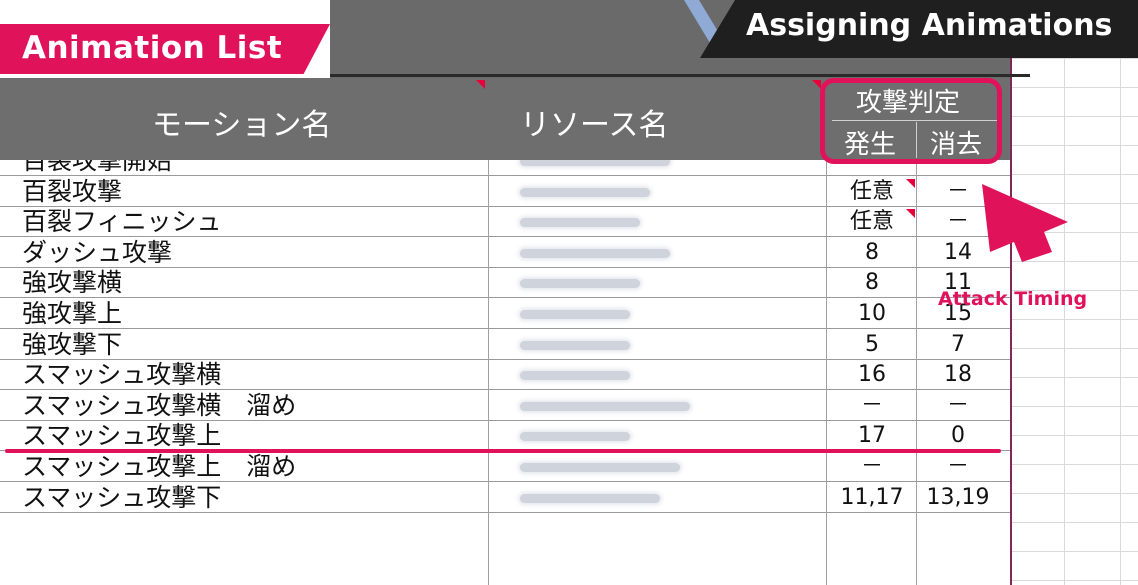 This screenshot has width=1138, height=585. Describe the element at coordinates (72, 192) in the screenshot. I see `motion-name-cell: 百裂攻撃` at that location.